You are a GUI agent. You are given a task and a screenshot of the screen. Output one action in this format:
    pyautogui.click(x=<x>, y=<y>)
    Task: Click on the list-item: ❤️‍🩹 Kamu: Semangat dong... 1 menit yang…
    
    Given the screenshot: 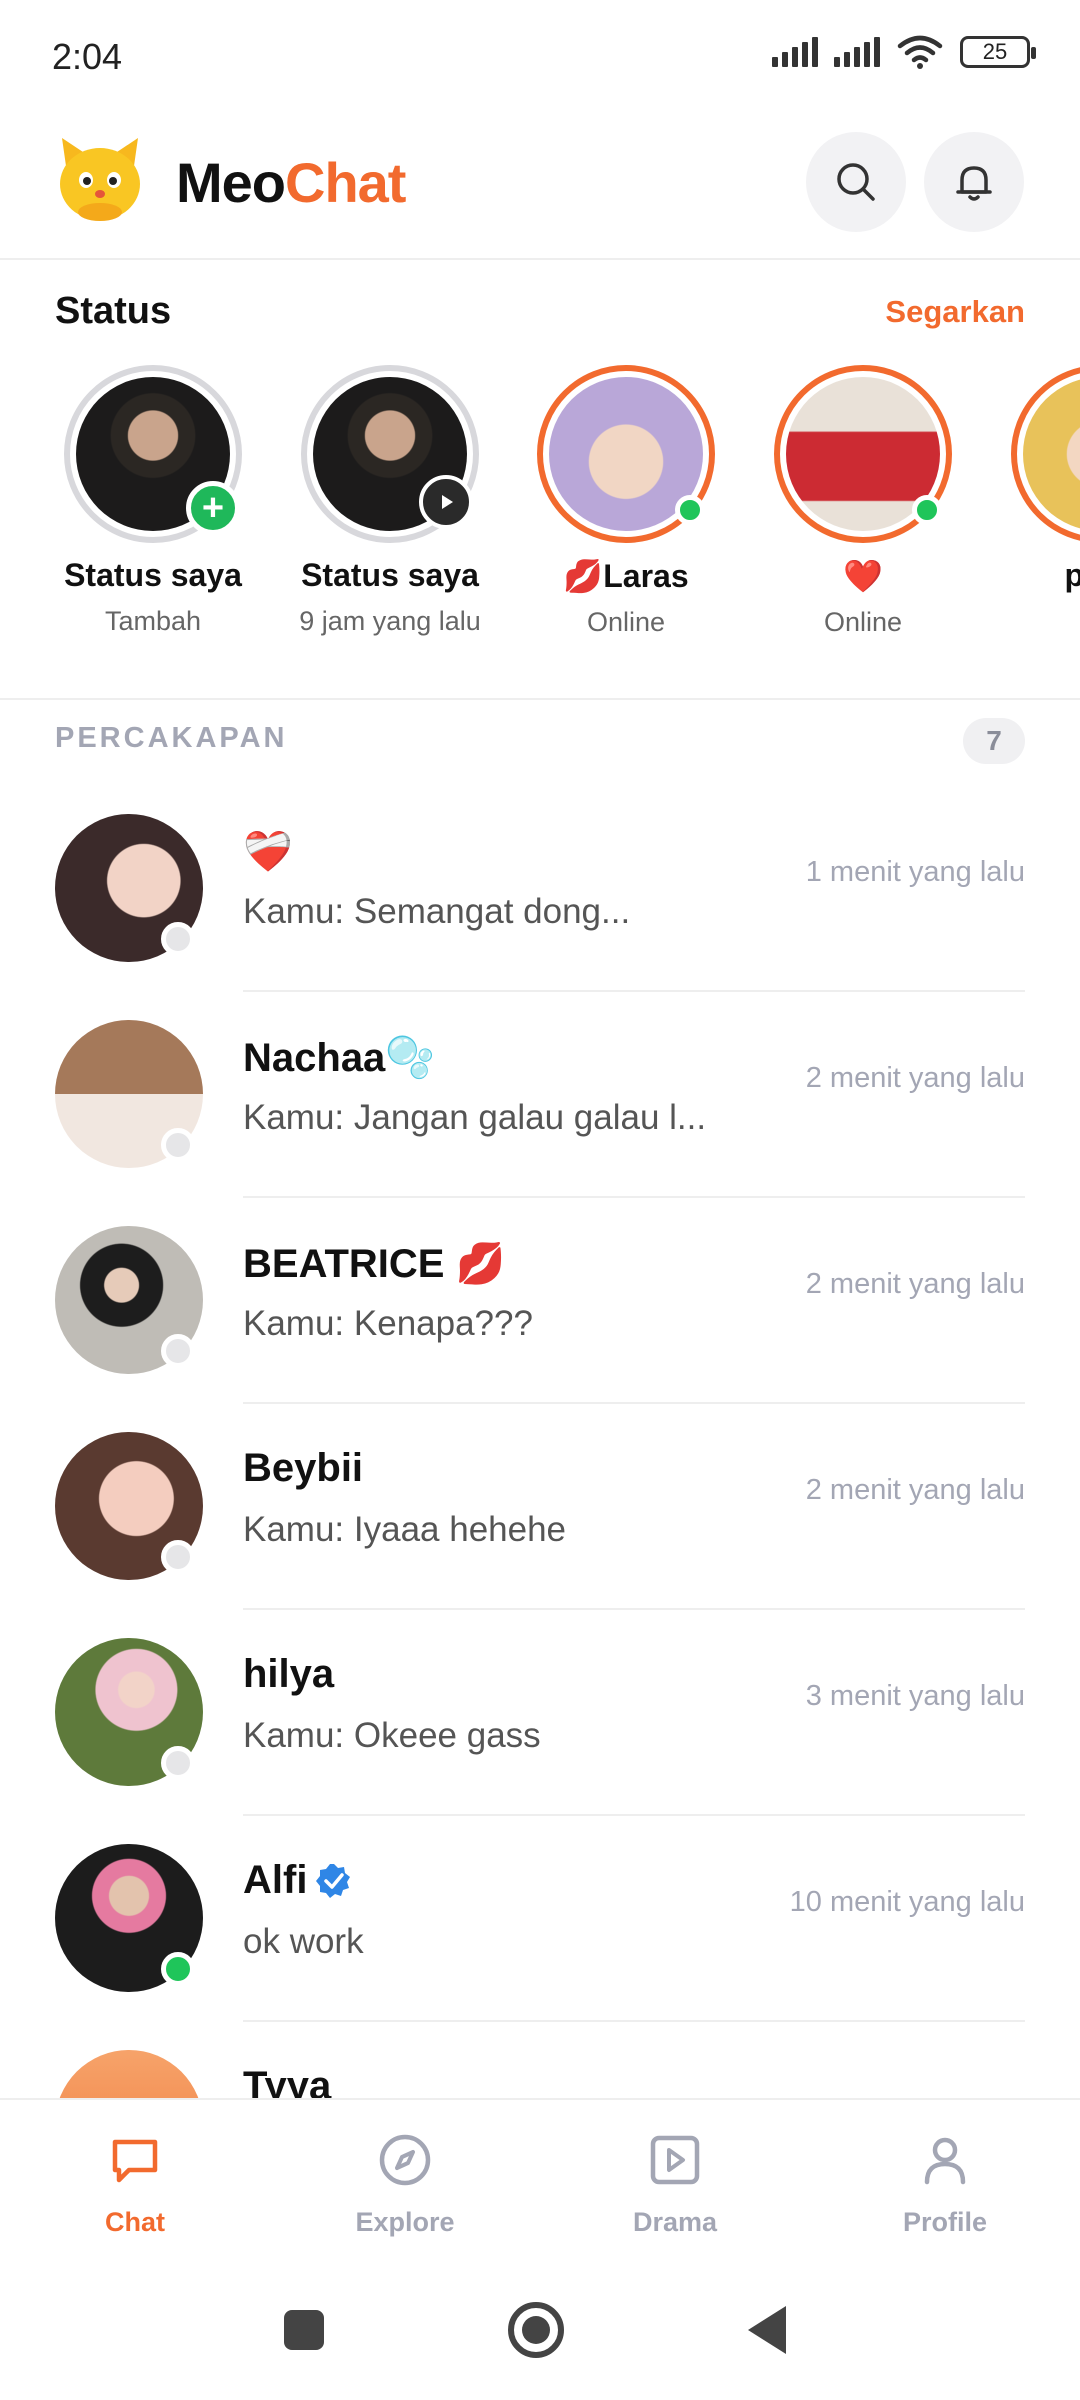 What is the action you would take?
    pyautogui.click(x=540, y=889)
    